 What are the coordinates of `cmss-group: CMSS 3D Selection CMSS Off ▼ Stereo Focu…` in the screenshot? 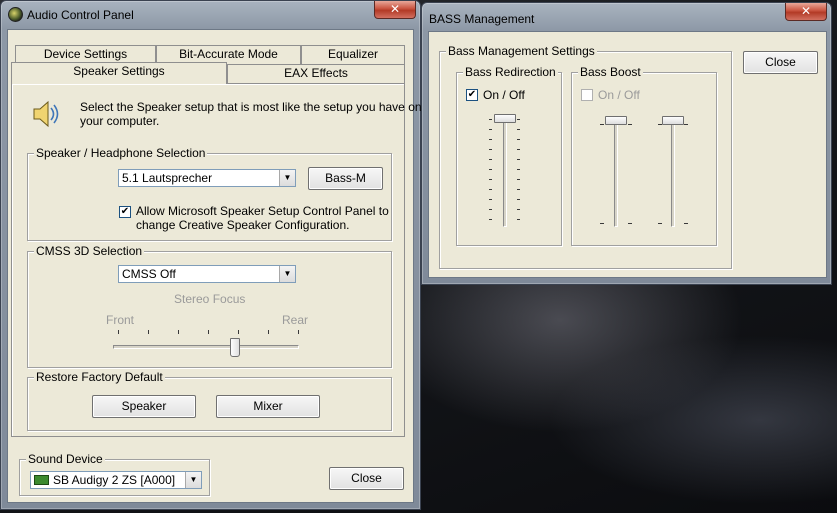 It's located at (209, 306).